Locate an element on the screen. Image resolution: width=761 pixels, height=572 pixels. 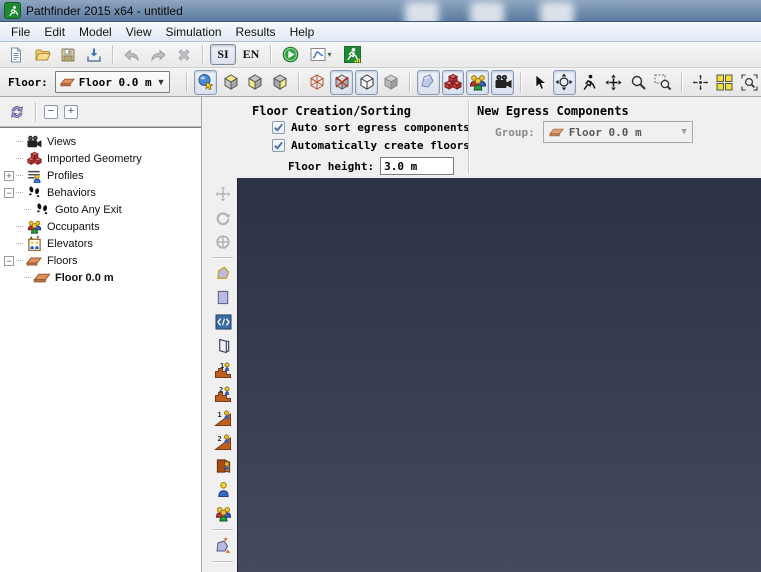
title-bar: Pathfinder 2015 x64 - untitled is located at coordinates (380, 11).